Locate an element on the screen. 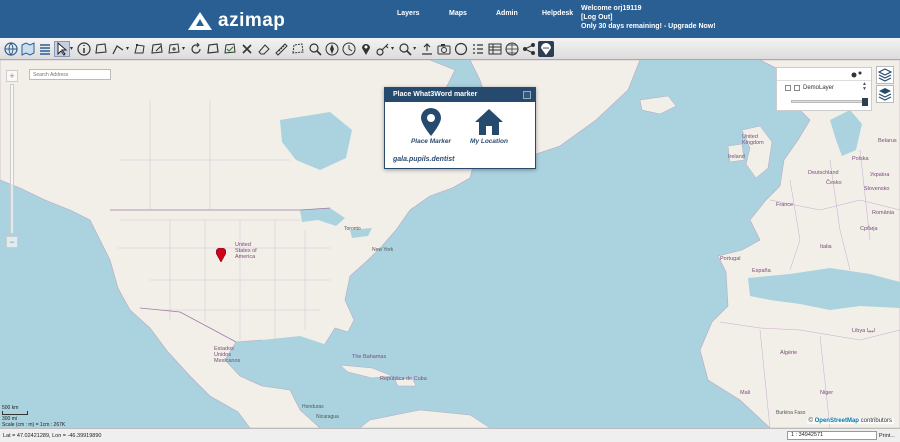 The width and height of the screenshot is (900, 442). toolbar-share-button is located at coordinates (529, 49).